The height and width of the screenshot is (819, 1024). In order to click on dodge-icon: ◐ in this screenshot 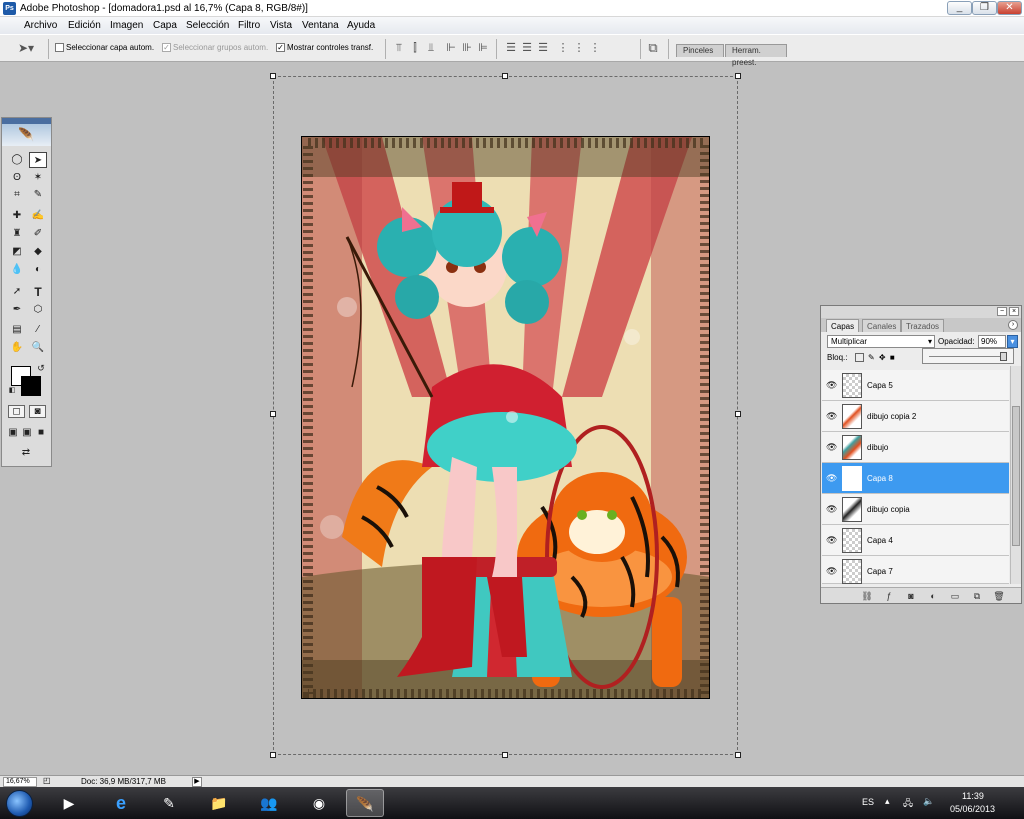, I will do `click(38, 270)`.